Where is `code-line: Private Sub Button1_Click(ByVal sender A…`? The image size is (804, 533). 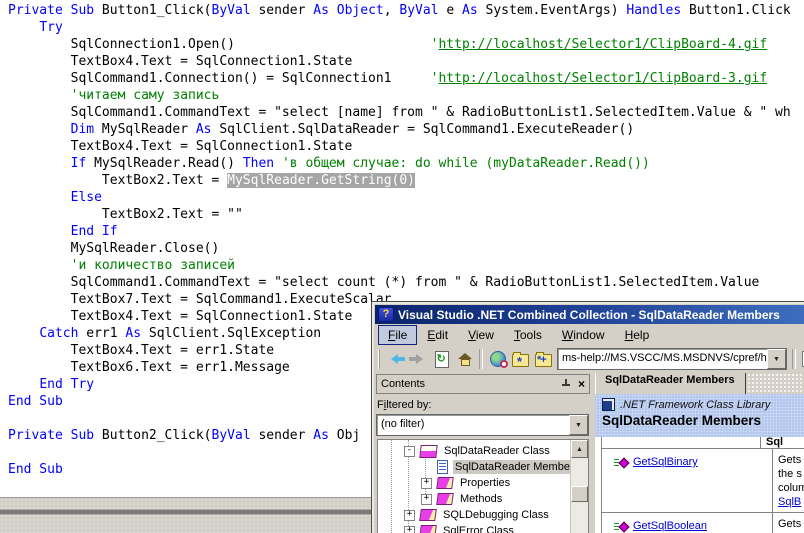 code-line: Private Sub Button1_Click(ByVal sender A… is located at coordinates (406, 10).